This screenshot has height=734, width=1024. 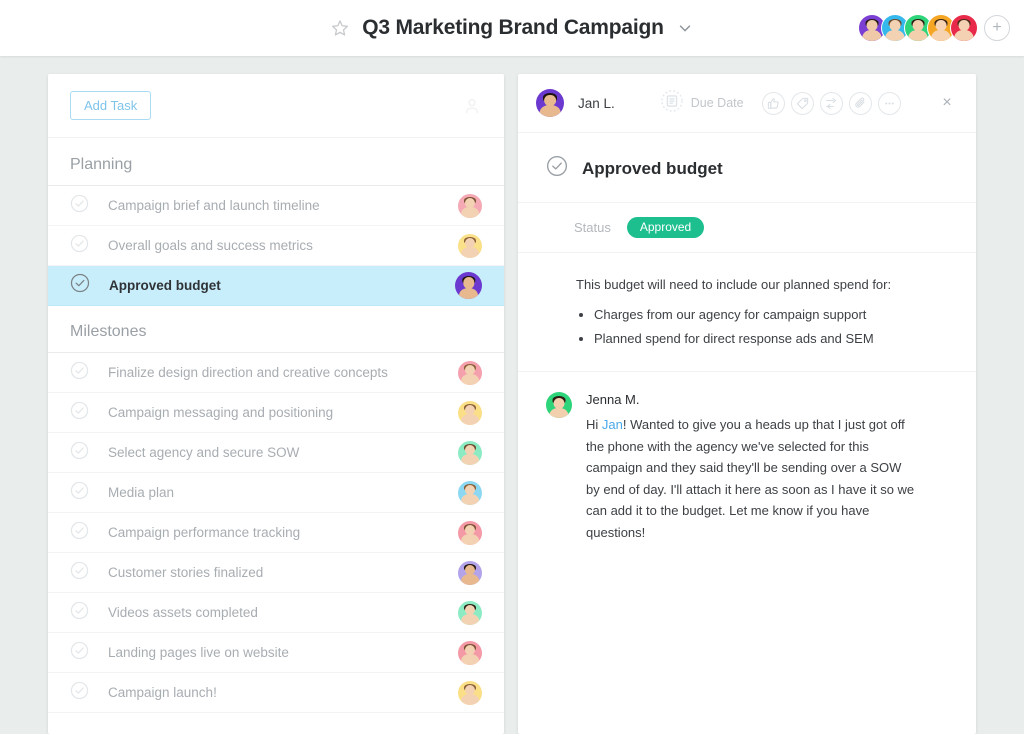 I want to click on comment-text-before: Hi, so click(x=594, y=425).